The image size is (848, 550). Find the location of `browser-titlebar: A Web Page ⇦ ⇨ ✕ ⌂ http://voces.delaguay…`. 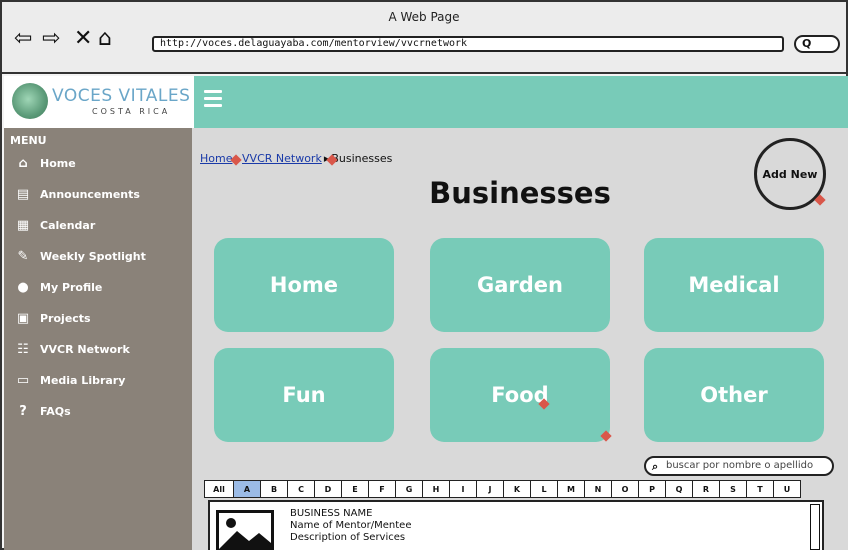

browser-titlebar: A Web Page ⇦ ⇨ ✕ ⌂ http://voces.delaguay… is located at coordinates (424, 38).